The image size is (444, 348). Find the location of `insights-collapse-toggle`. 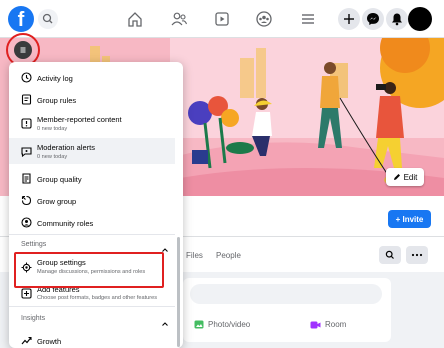

insights-collapse-toggle is located at coordinates (165, 320).